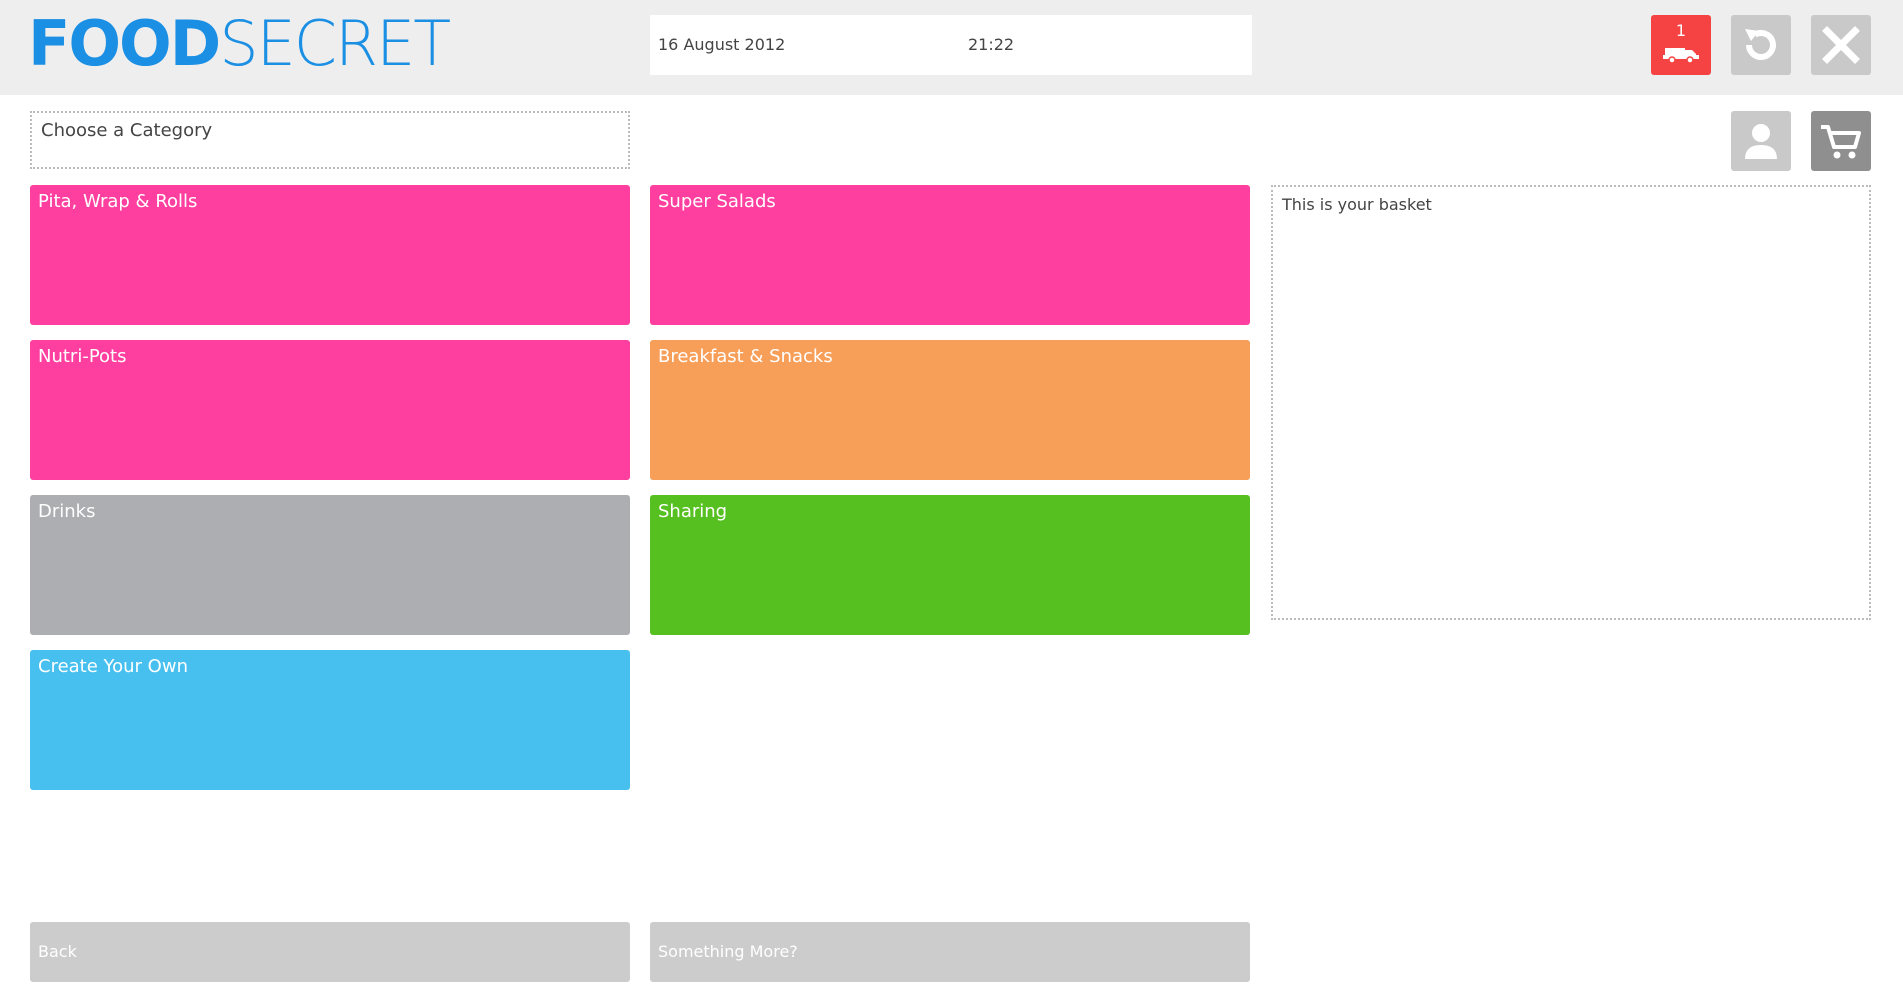 Image resolution: width=1903 pixels, height=1002 pixels. What do you see at coordinates (67, 511) in the screenshot?
I see `category-label: Drinks` at bounding box center [67, 511].